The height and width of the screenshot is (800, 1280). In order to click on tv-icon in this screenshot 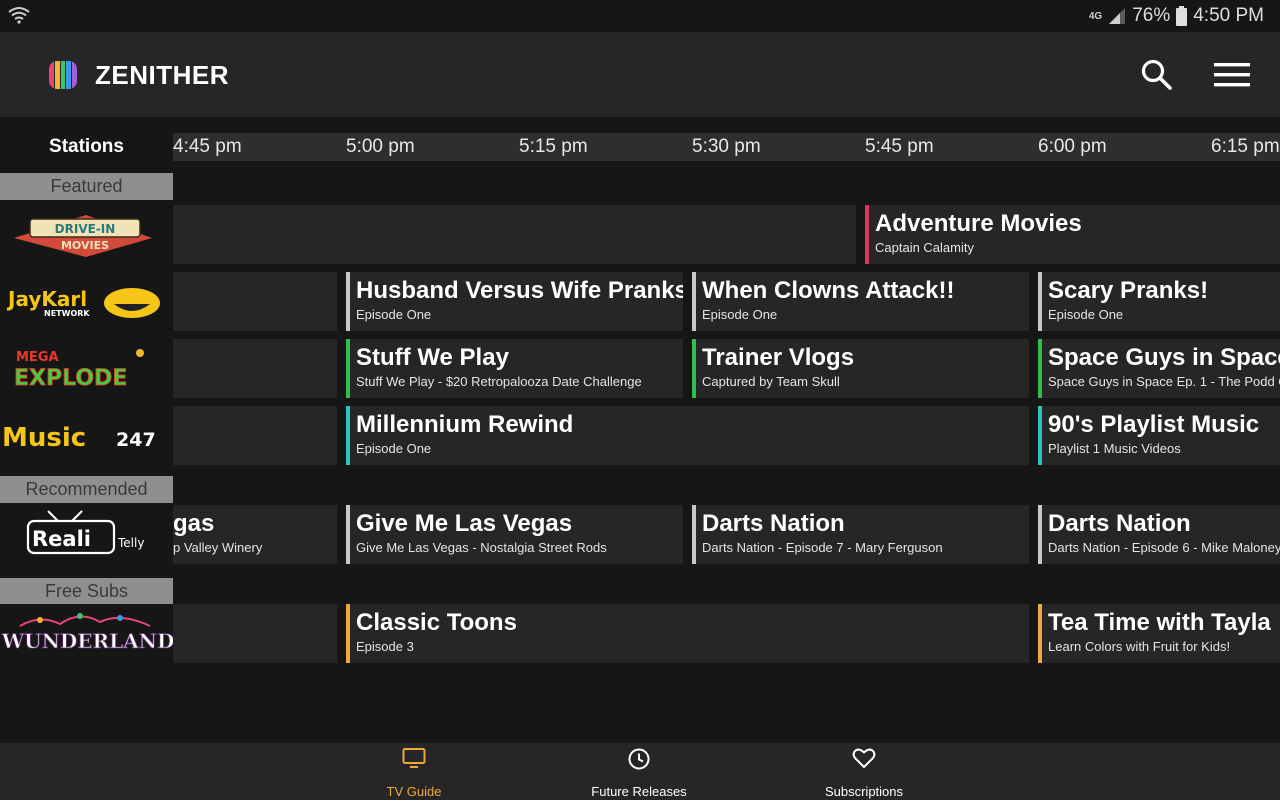, I will do `click(414, 758)`.